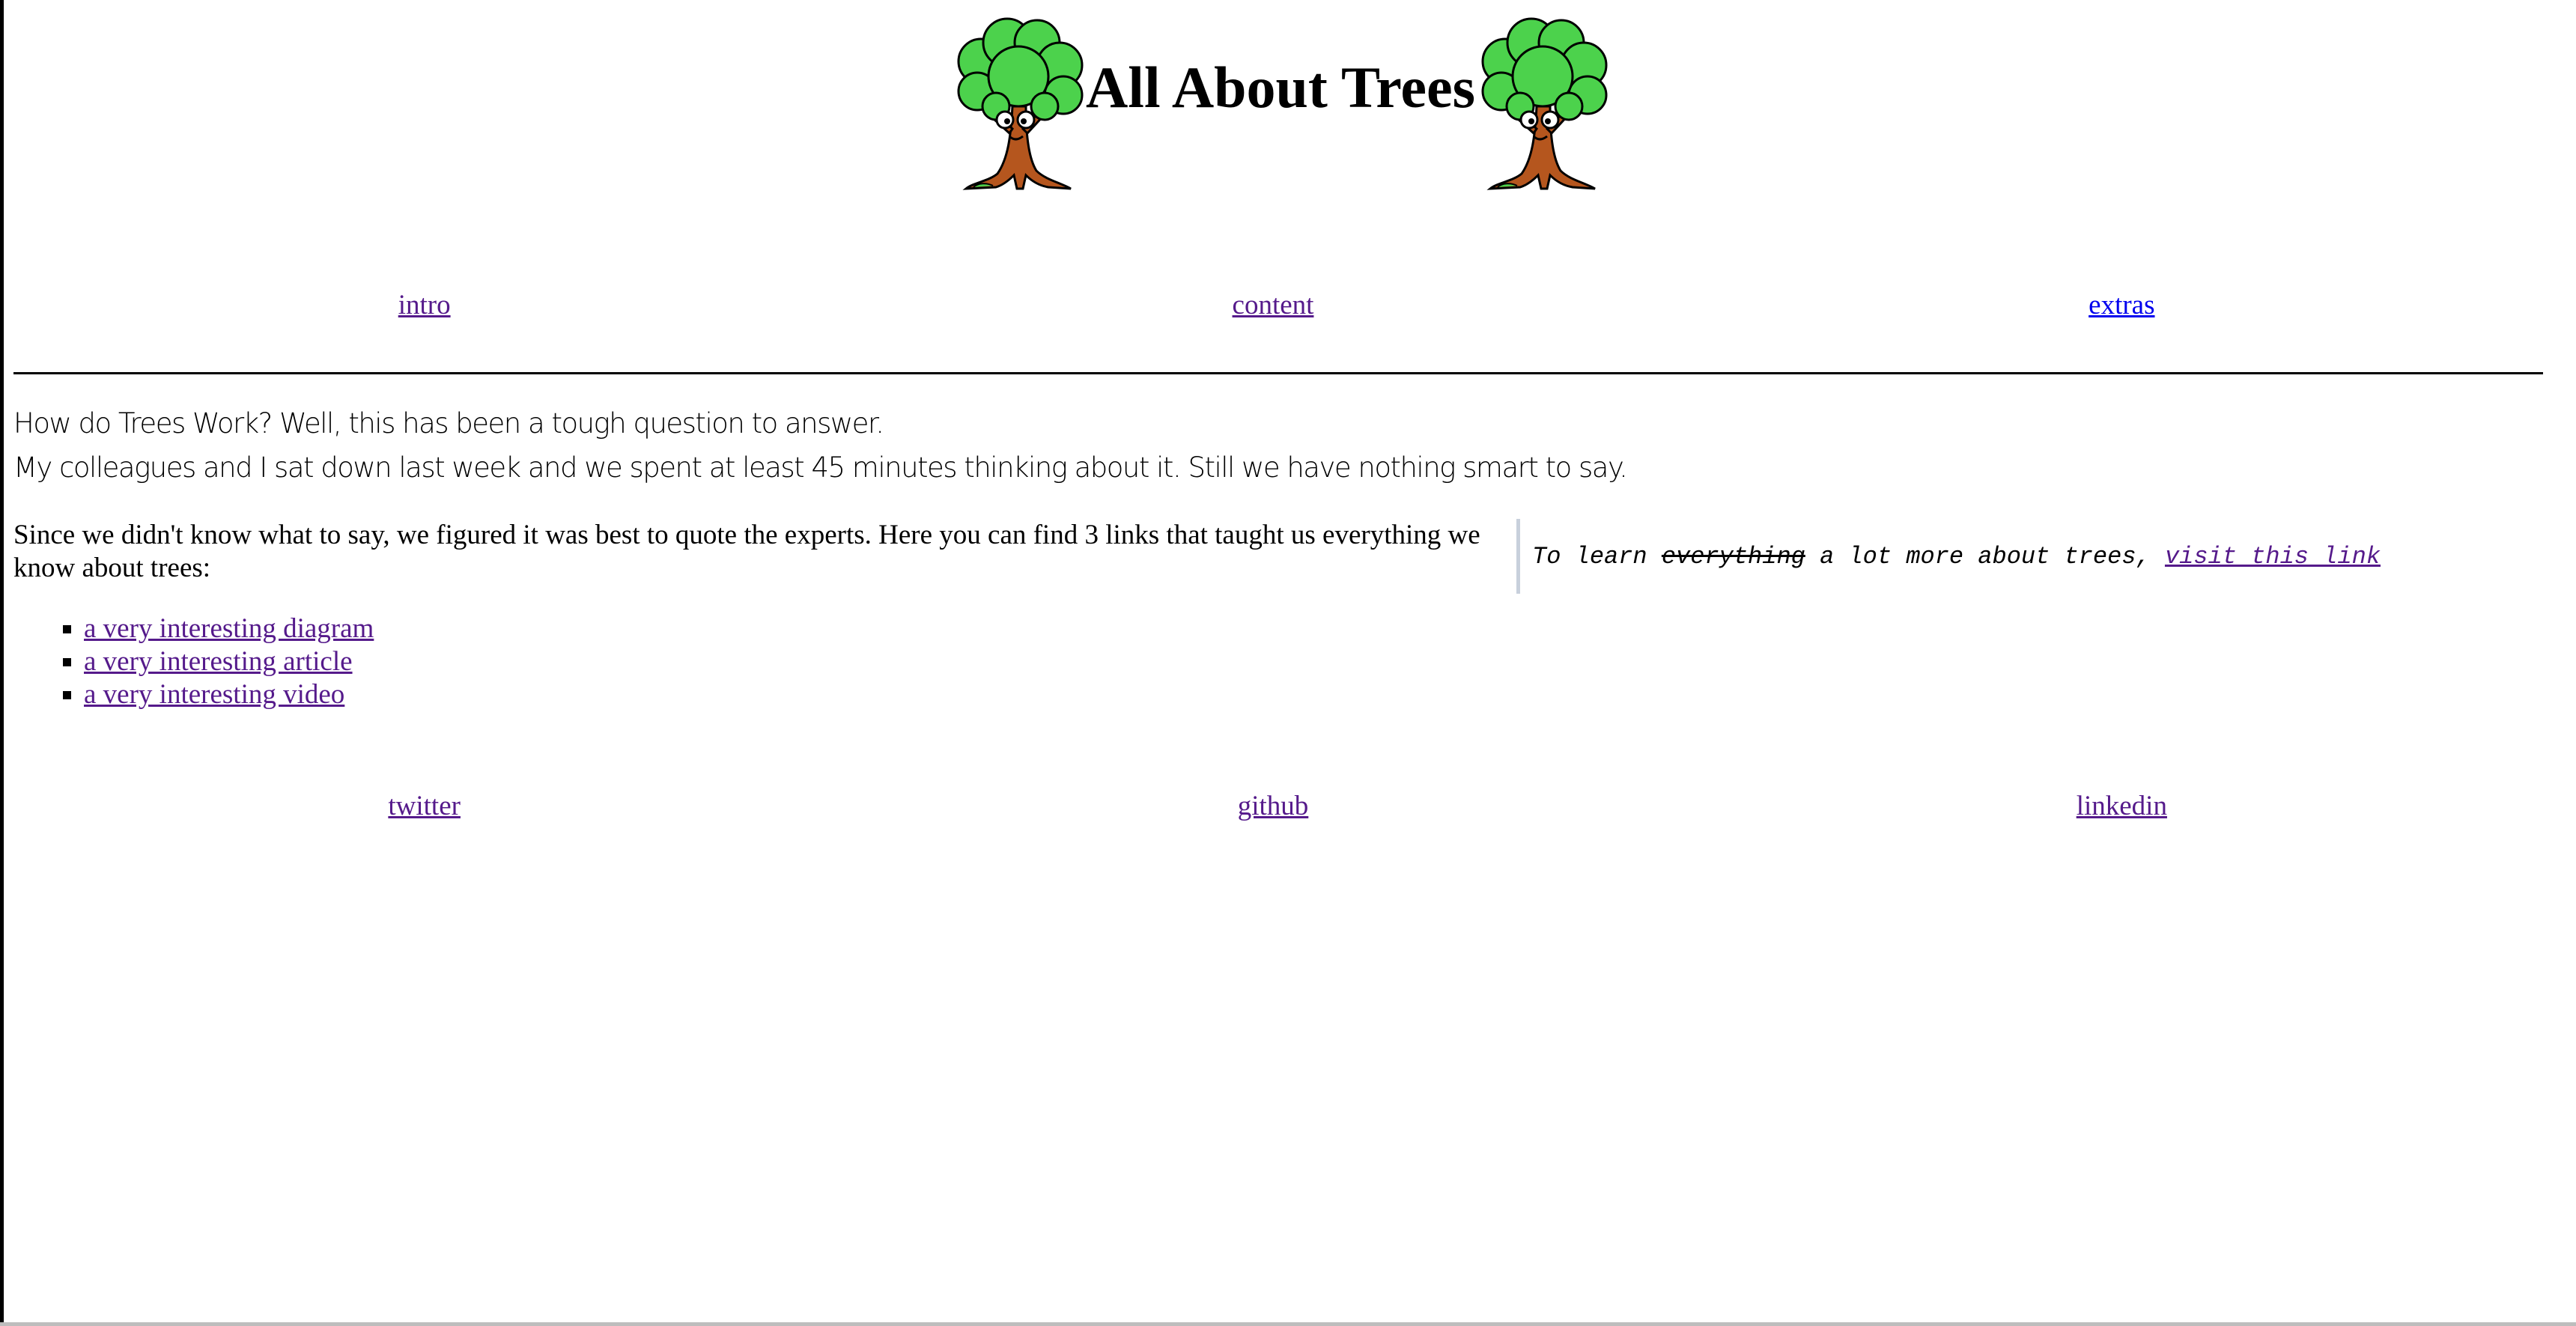 The image size is (2576, 1326). I want to click on social-nav: twitter github linkedin, so click(1273, 806).